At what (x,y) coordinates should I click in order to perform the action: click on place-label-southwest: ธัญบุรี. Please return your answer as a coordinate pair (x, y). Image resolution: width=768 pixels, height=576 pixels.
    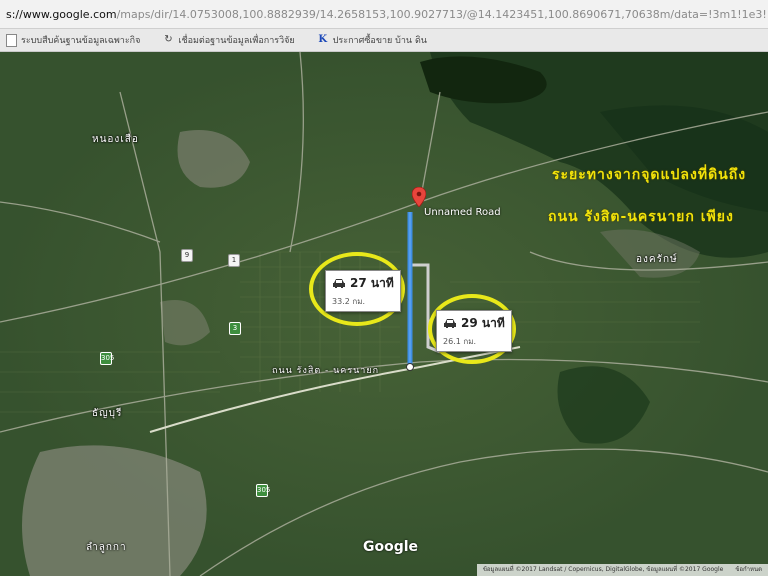
    Looking at the image, I should click on (107, 413).